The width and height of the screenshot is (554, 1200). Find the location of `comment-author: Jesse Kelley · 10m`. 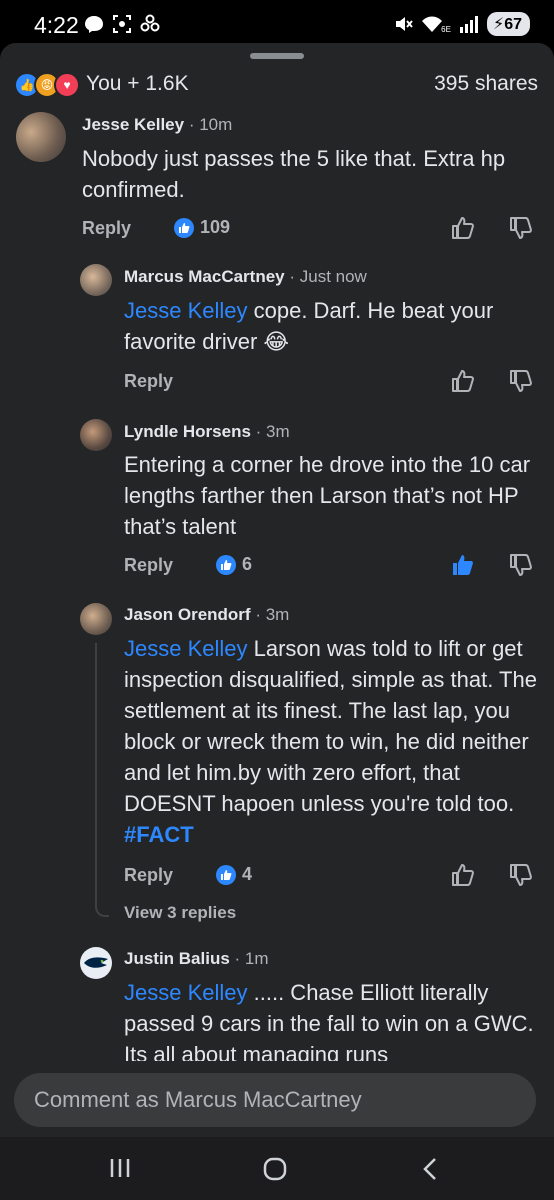

comment-author: Jesse Kelley · 10m is located at coordinates (157, 125).